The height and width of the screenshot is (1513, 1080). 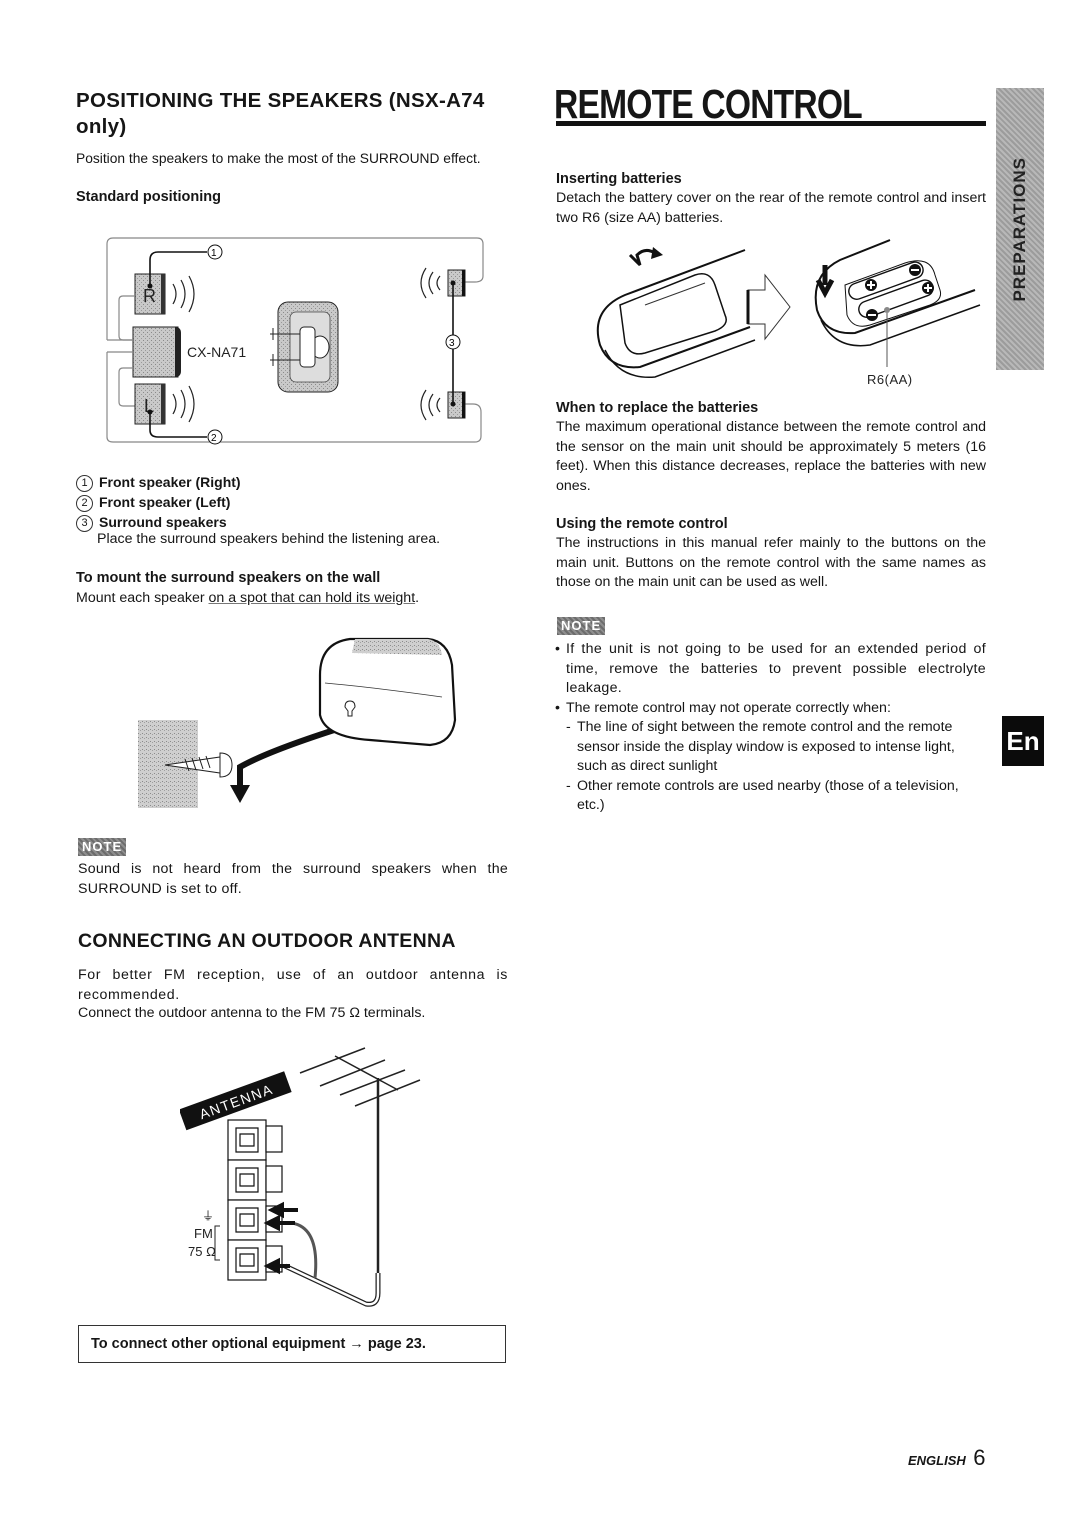 I want to click on page-number: 6, so click(x=979, y=1457).